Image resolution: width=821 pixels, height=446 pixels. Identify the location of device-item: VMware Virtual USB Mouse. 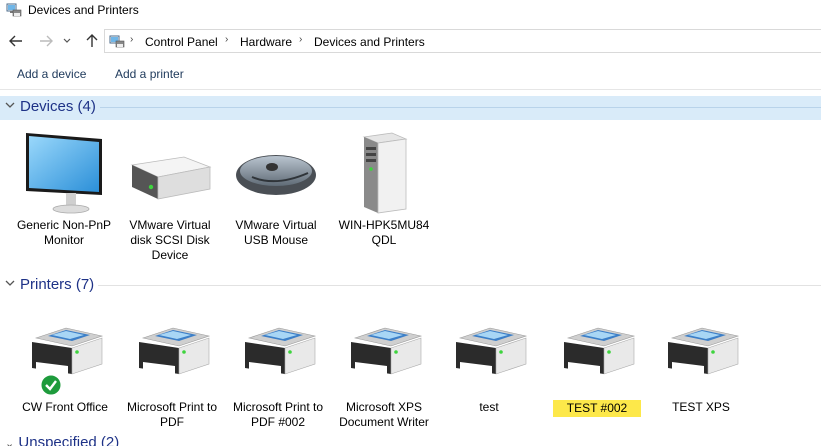
(276, 188).